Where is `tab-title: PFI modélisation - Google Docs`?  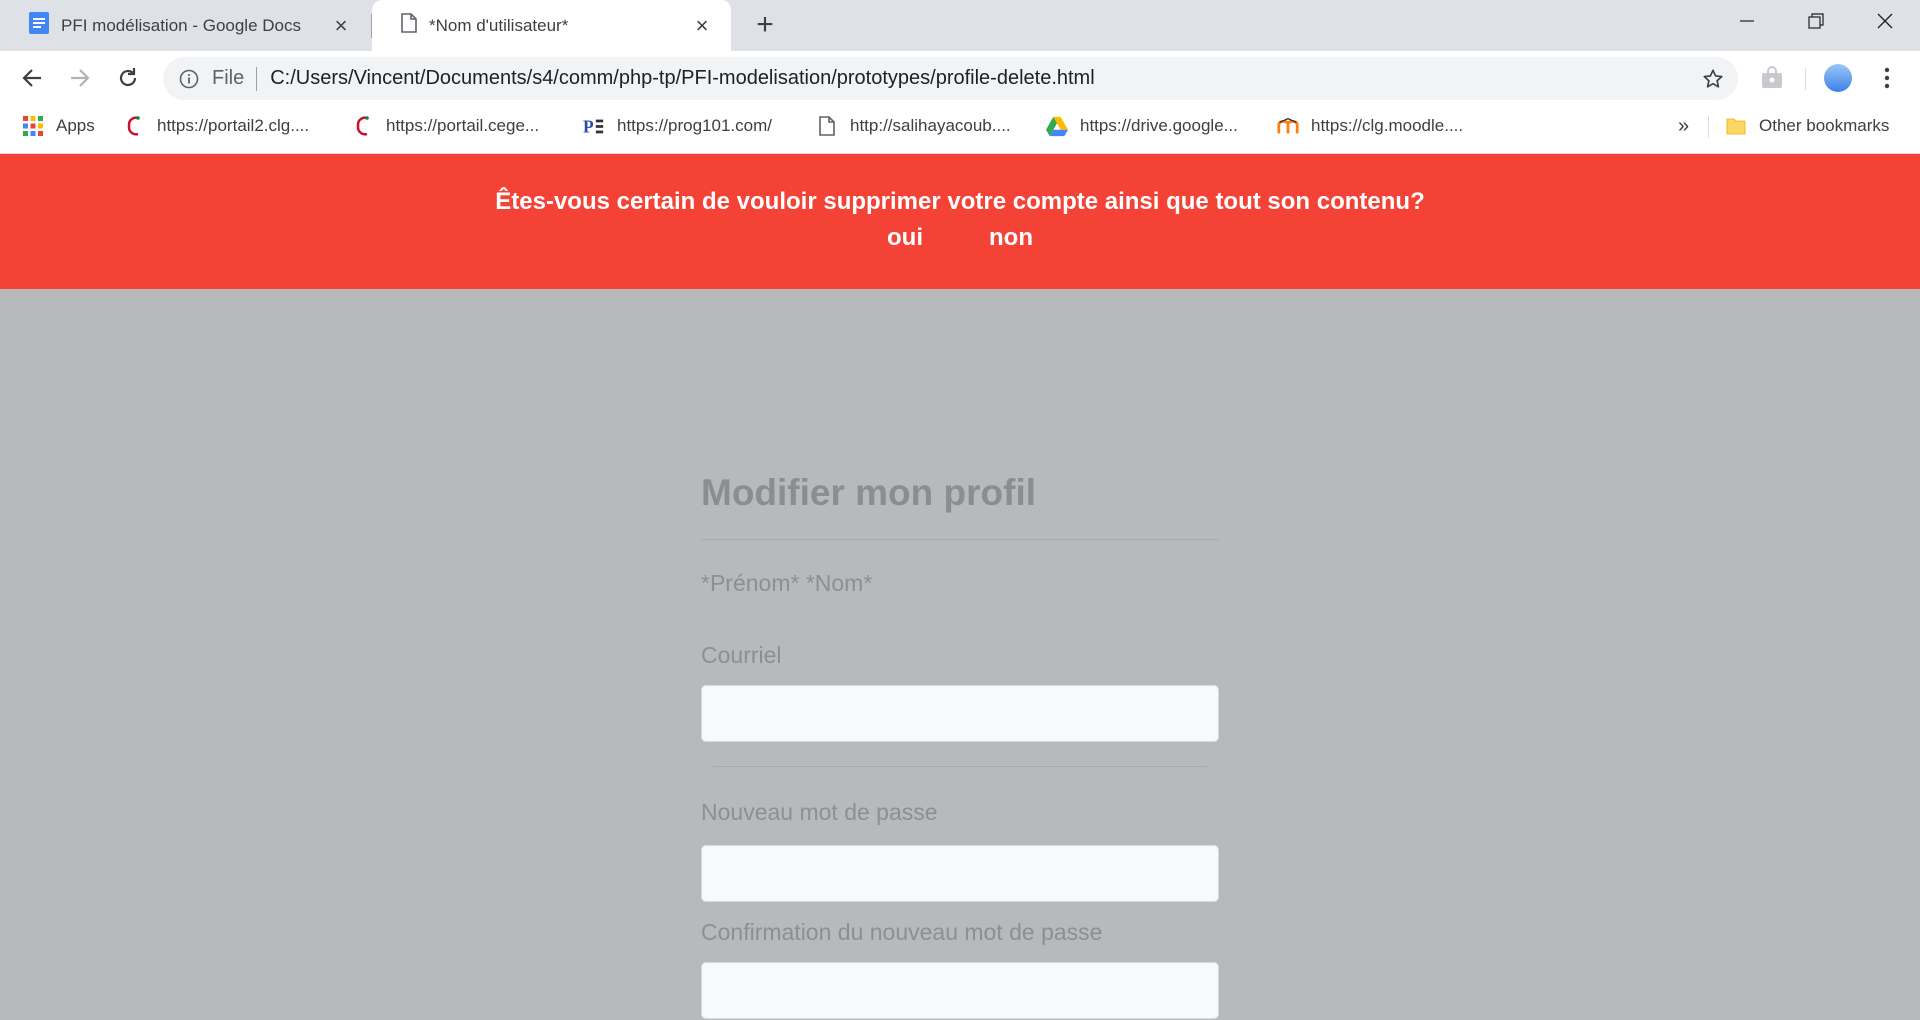 tab-title: PFI modélisation - Google Docs is located at coordinates (181, 25).